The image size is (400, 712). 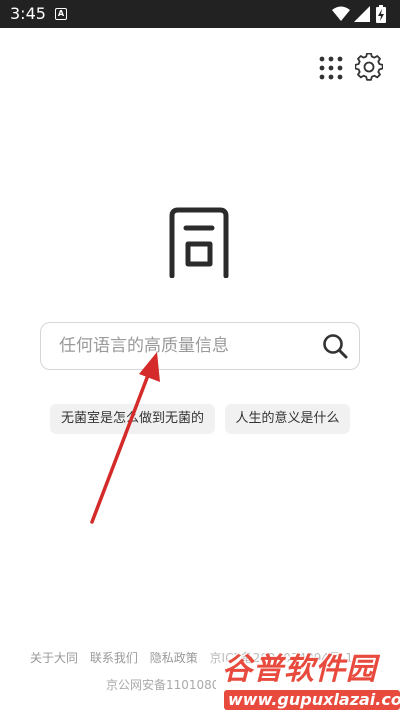 I want to click on footer-police-record: 京公网安备1101080, so click(x=161, y=685).